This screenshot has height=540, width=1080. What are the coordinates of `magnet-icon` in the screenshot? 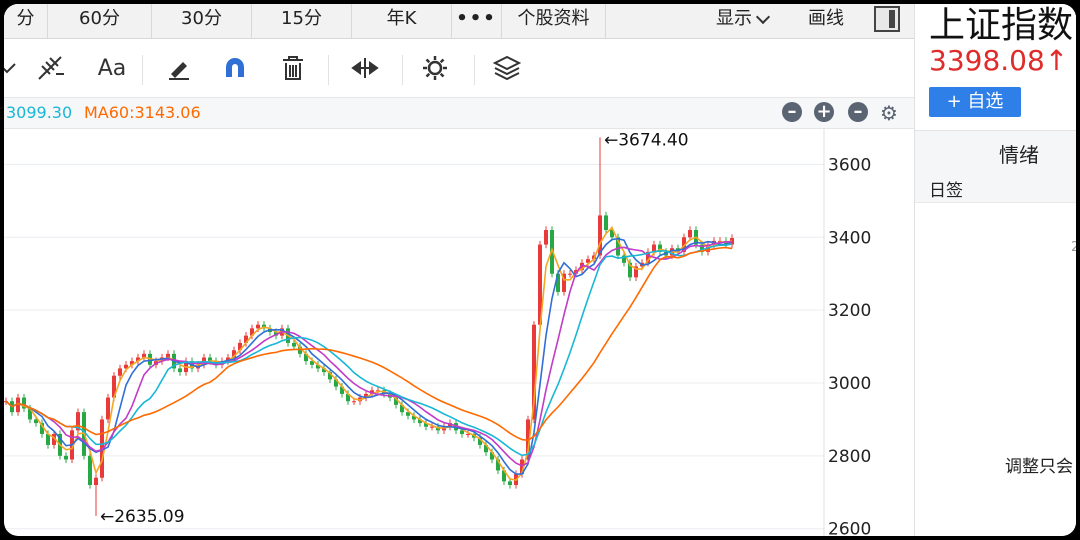 It's located at (235, 68).